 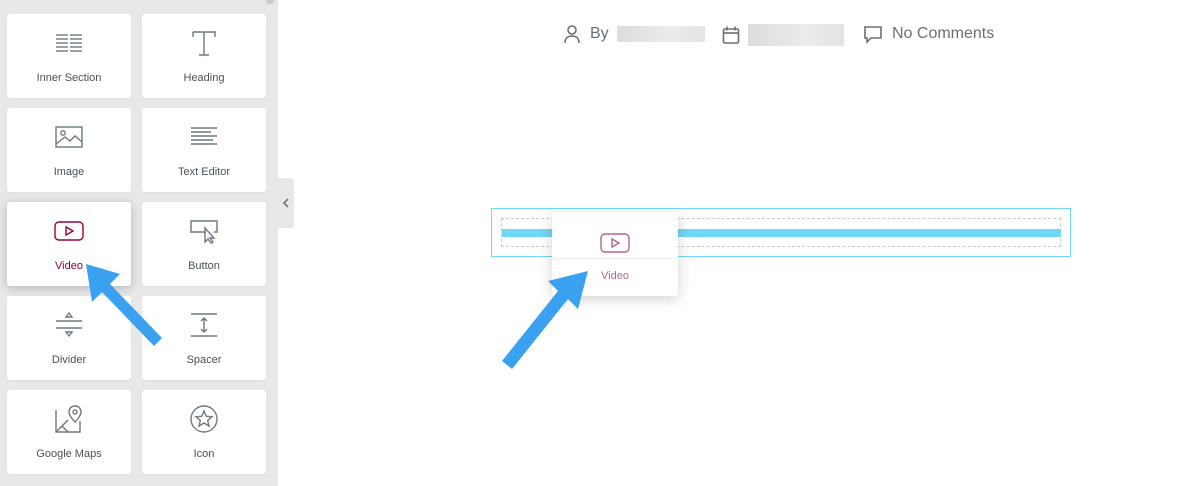 I want to click on post-date, so click(x=783, y=35).